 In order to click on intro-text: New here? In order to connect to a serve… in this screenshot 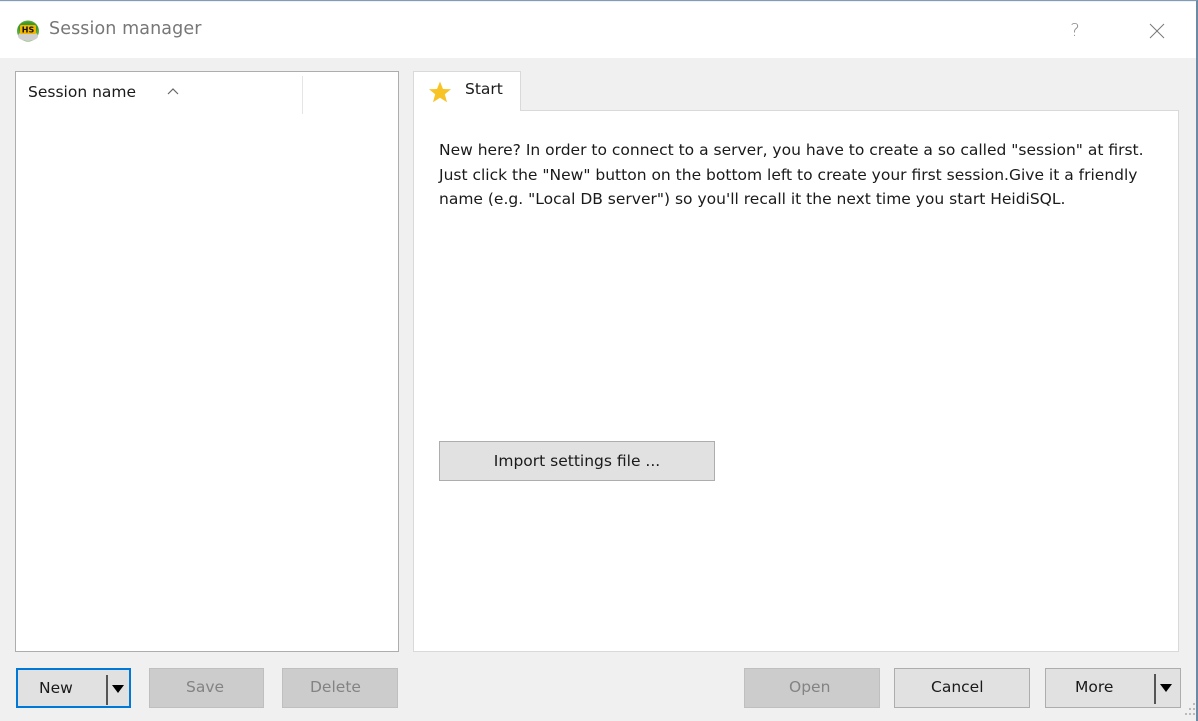, I will do `click(791, 174)`.